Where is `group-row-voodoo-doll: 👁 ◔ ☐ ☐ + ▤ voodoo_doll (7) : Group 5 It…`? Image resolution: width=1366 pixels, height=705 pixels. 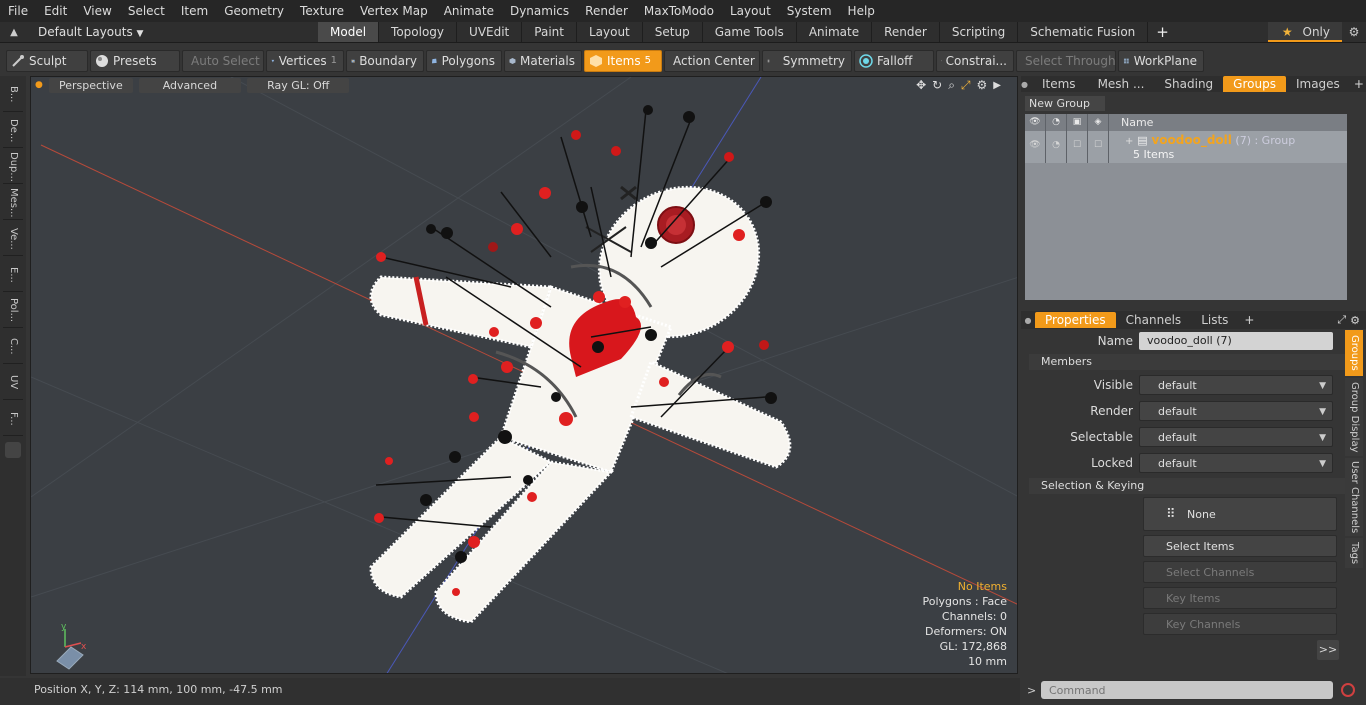 group-row-voodoo-doll: 👁 ◔ ☐ ☐ + ▤ voodoo_doll (7) : Group 5 It… is located at coordinates (1186, 147).